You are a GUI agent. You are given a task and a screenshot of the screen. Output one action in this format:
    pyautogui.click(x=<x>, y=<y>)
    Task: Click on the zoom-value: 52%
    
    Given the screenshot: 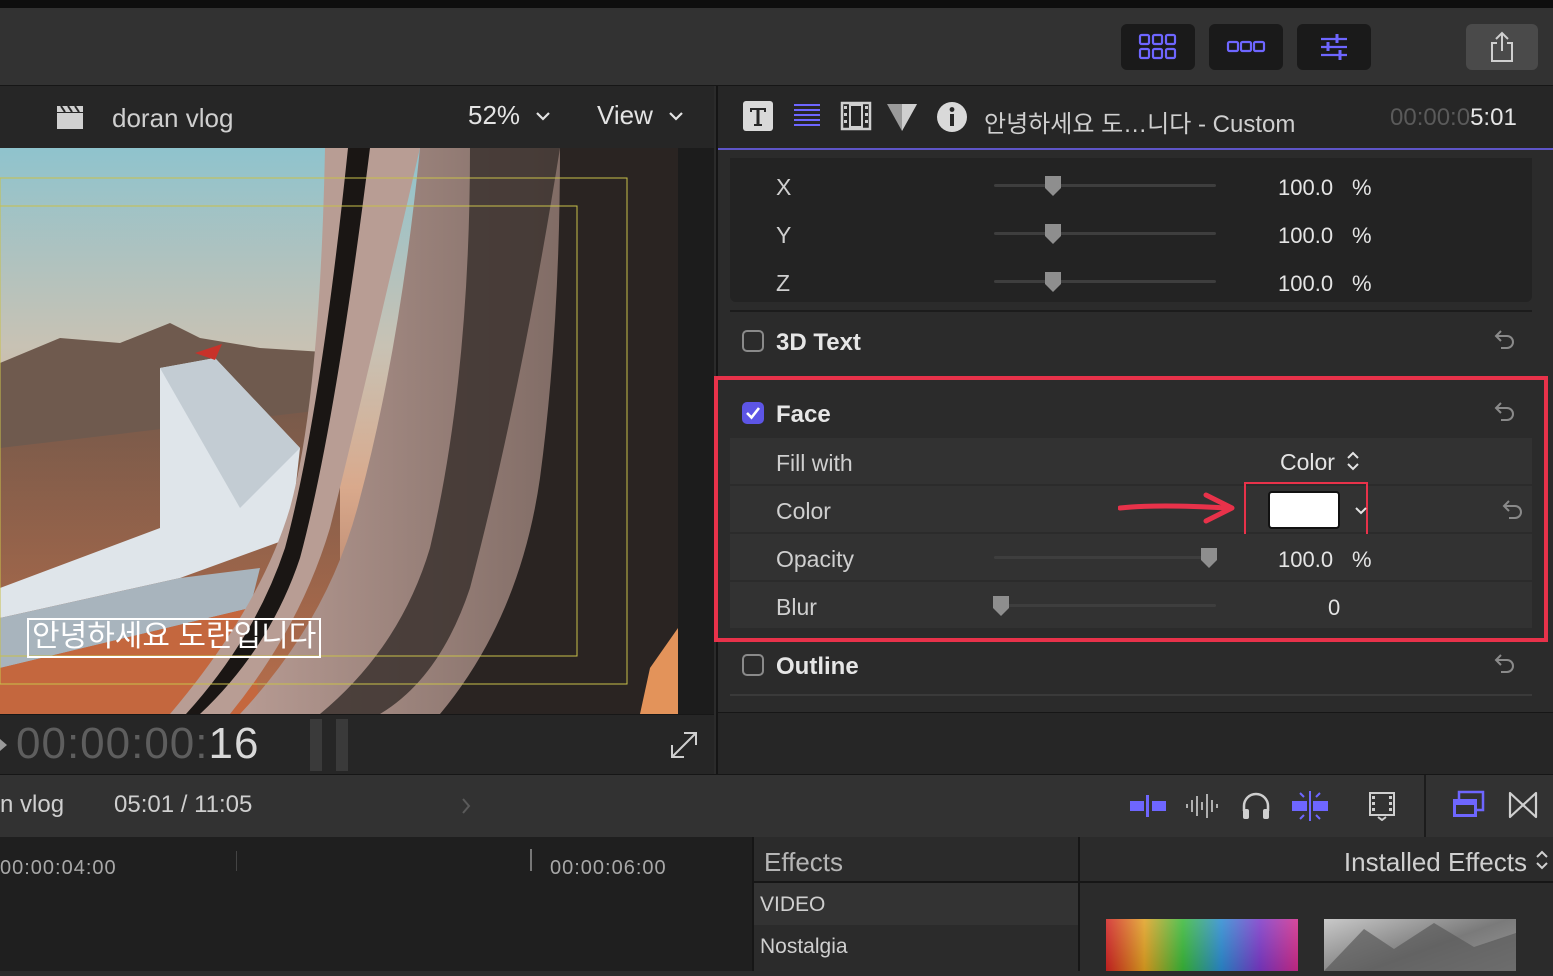 What is the action you would take?
    pyautogui.click(x=494, y=115)
    